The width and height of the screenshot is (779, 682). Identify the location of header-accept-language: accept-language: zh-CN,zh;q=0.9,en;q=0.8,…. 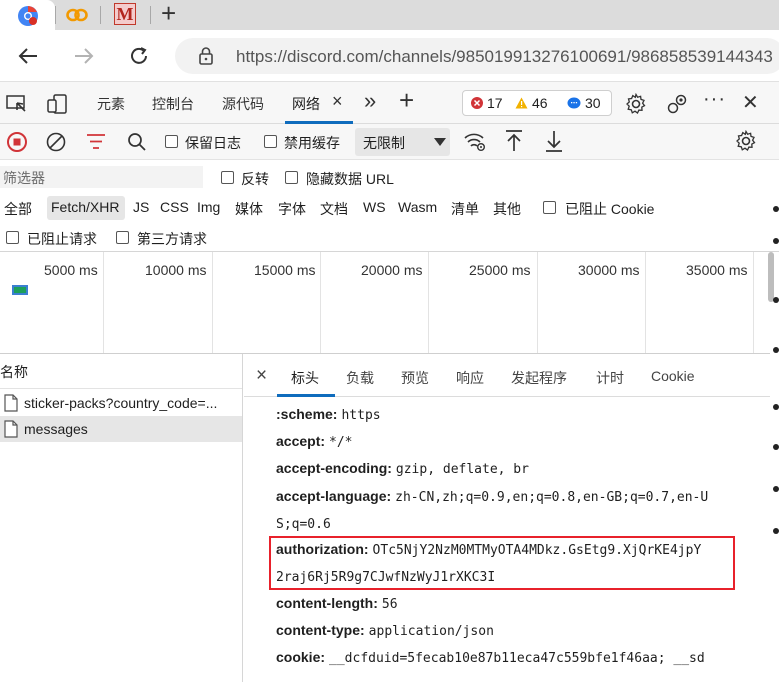
(492, 496).